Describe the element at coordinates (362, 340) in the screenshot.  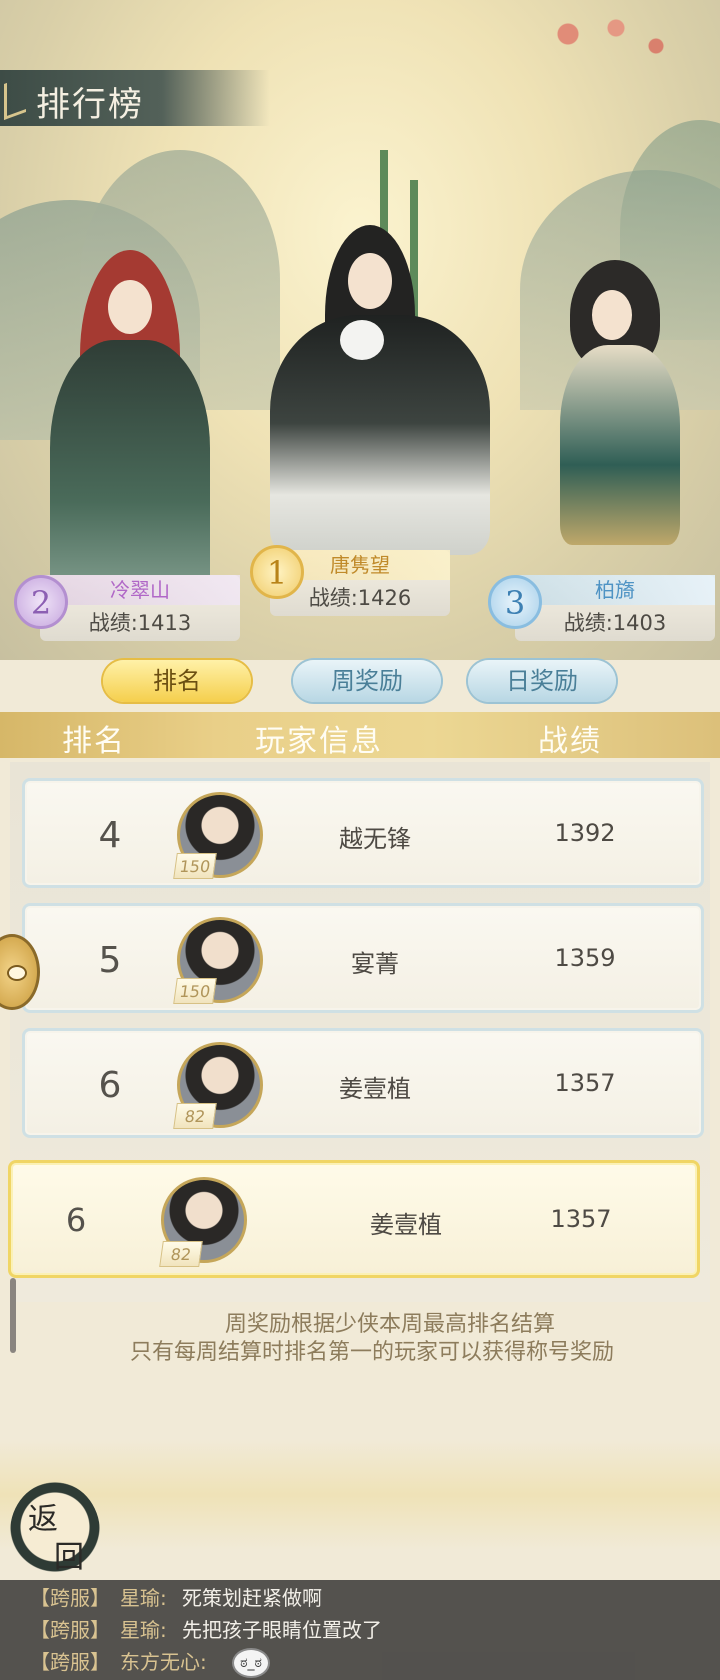
I see `white-cat` at that location.